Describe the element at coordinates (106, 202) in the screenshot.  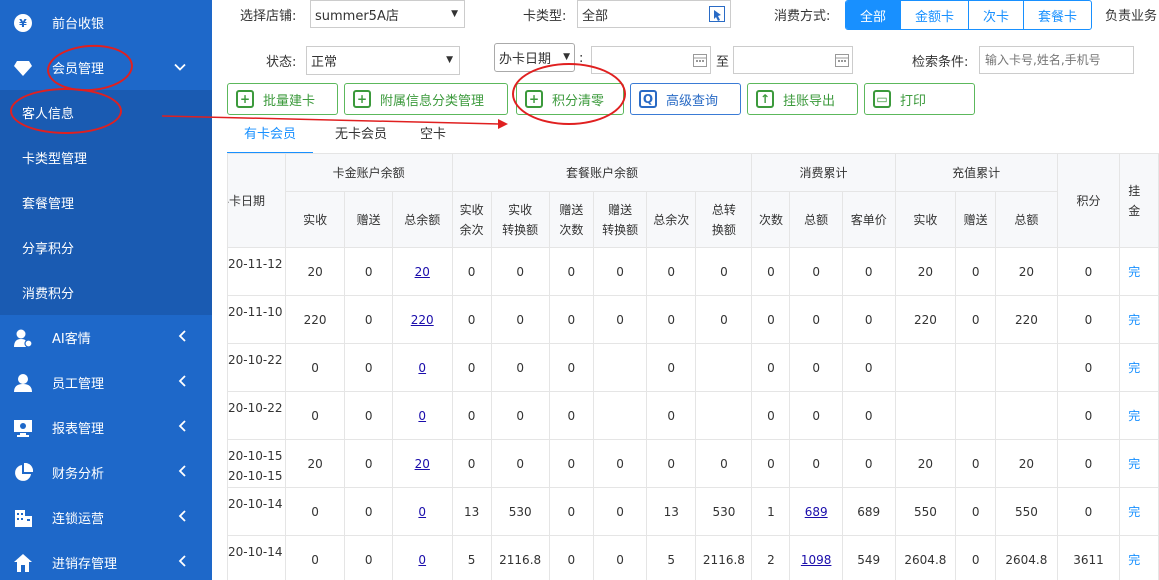
I see `sidebar-subitem-package: 套餐管理` at that location.